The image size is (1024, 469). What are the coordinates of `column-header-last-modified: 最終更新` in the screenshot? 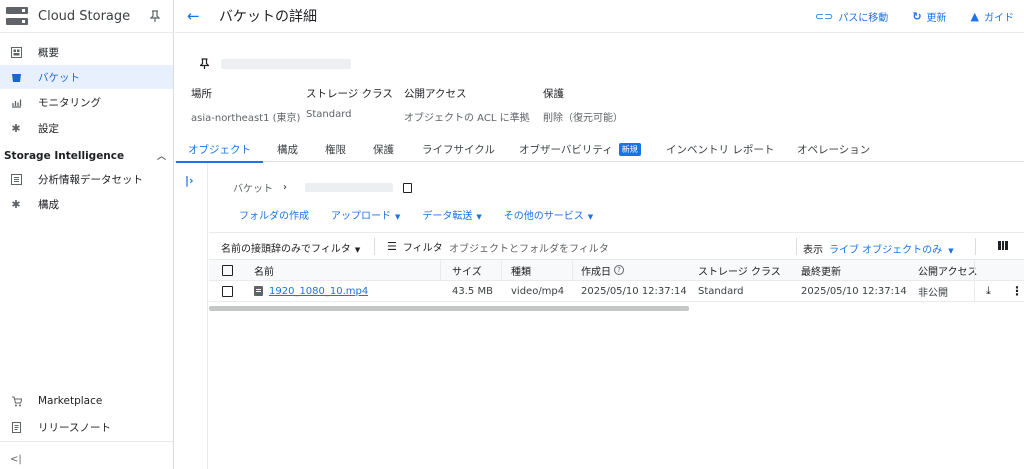 It's located at (821, 270).